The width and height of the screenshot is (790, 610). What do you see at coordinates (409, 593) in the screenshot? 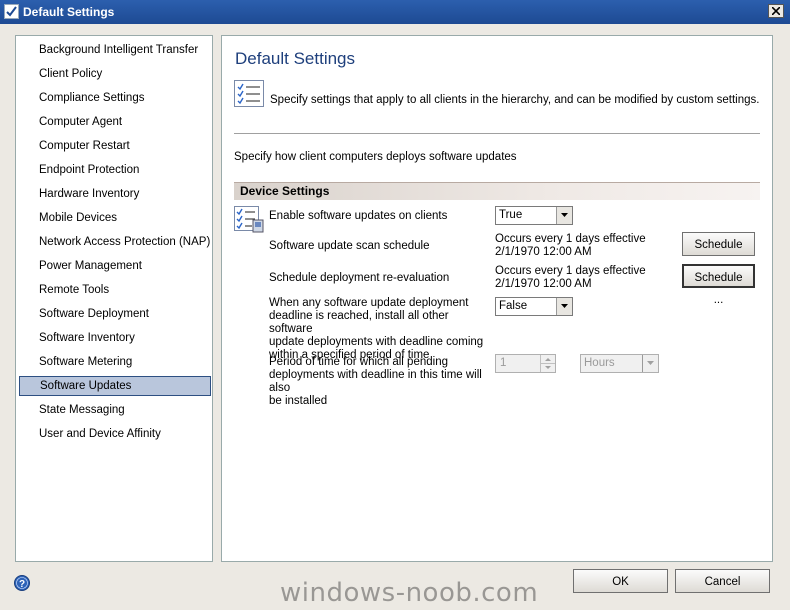
I see `watermark: windows-noob.com` at bounding box center [409, 593].